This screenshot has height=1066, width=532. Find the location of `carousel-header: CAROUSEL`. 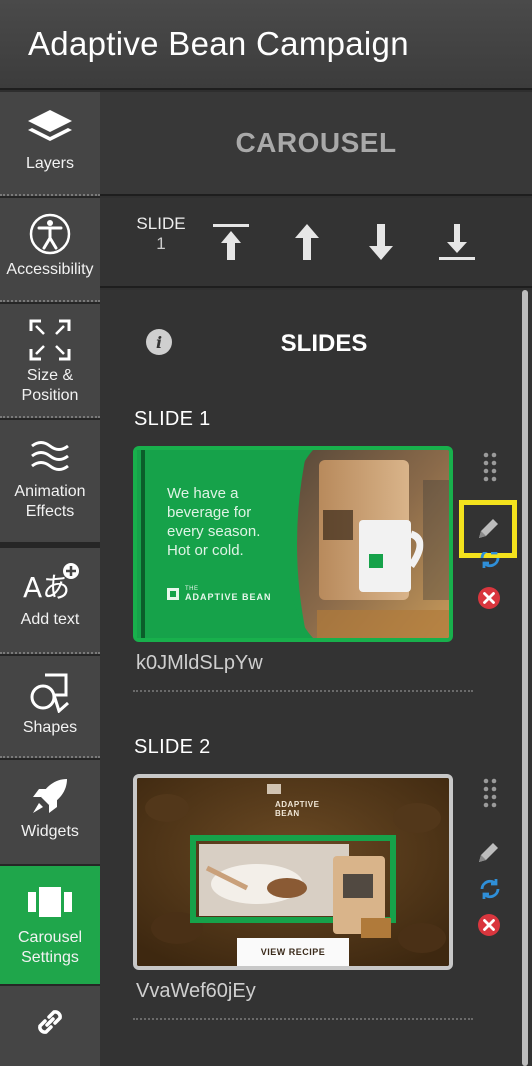

carousel-header: CAROUSEL is located at coordinates (316, 144).